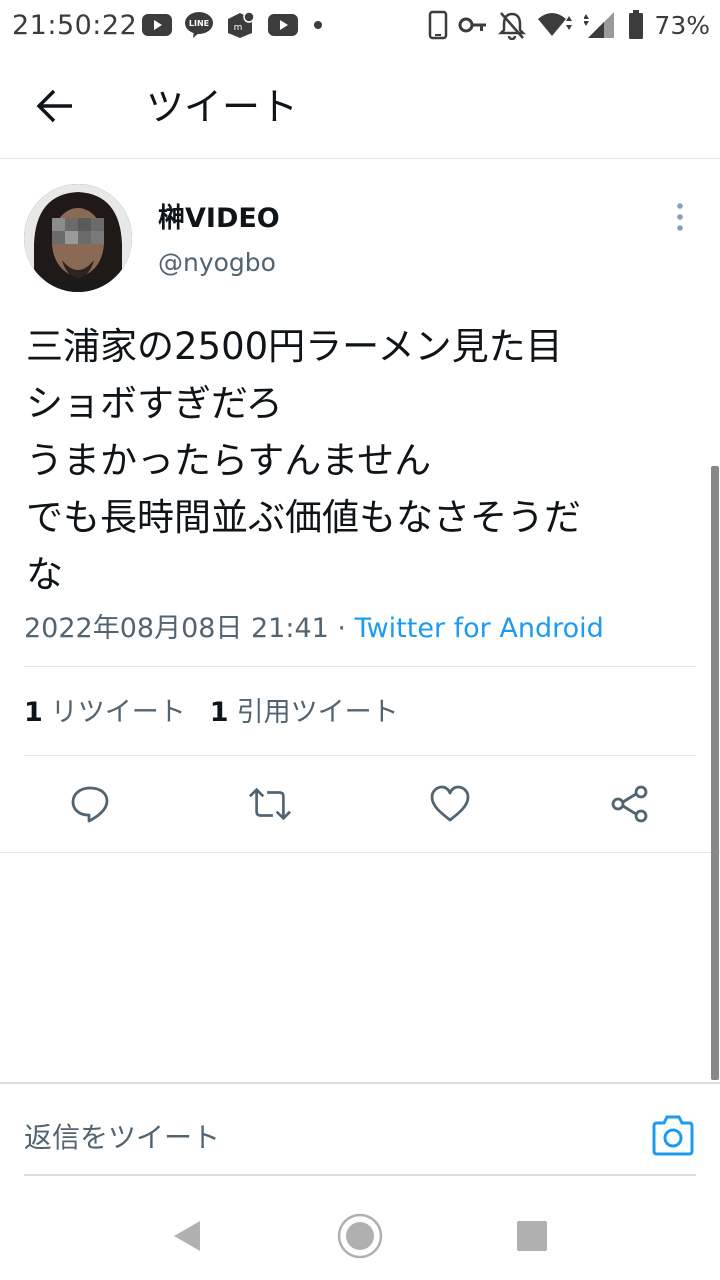 This screenshot has height=1280, width=720. What do you see at coordinates (360, 26) in the screenshot?
I see `status-bar: 21:50:22 LINE m 73%` at bounding box center [360, 26].